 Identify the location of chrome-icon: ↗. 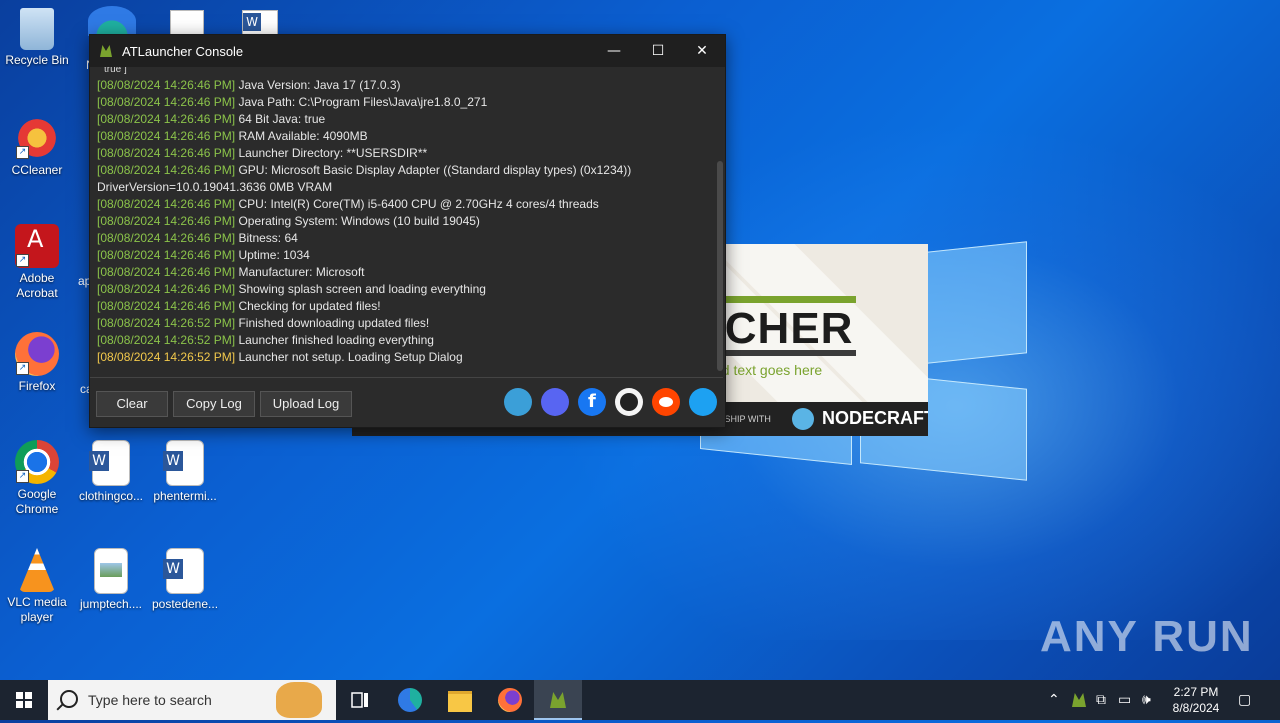
(37, 462).